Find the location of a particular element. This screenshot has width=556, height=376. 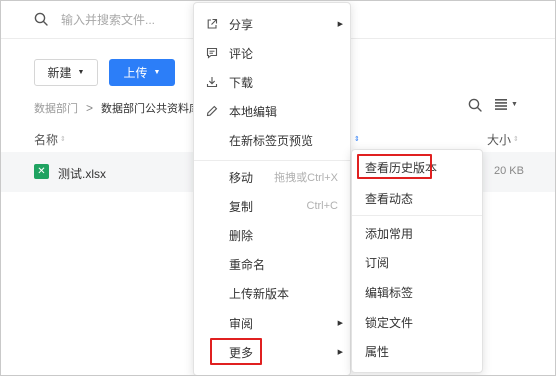

submenu-item-add-favorite: 添加常用 is located at coordinates (417, 233).